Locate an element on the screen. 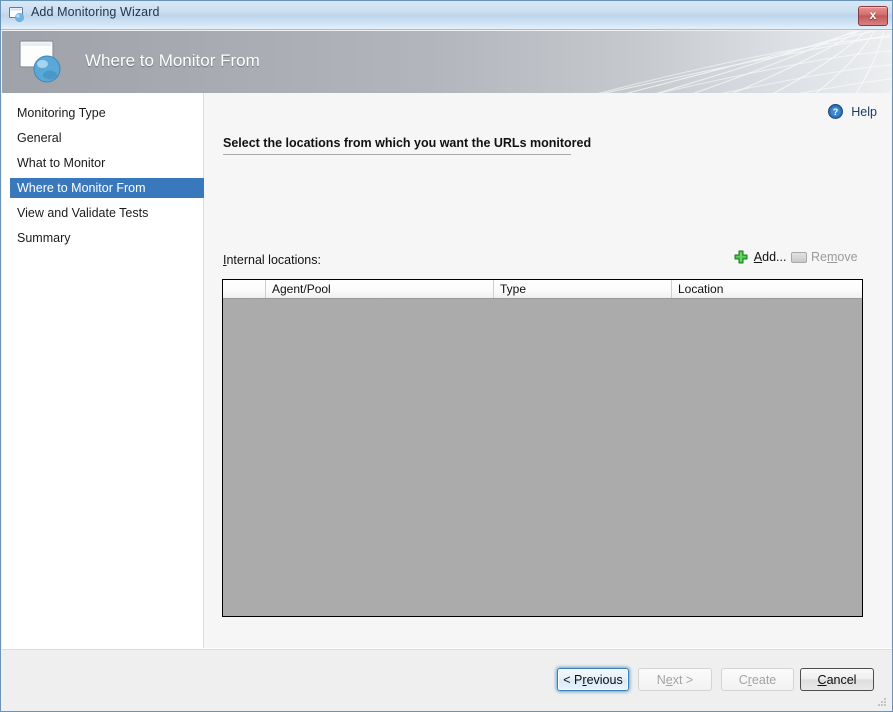  help-link: ? Help is located at coordinates (852, 112).